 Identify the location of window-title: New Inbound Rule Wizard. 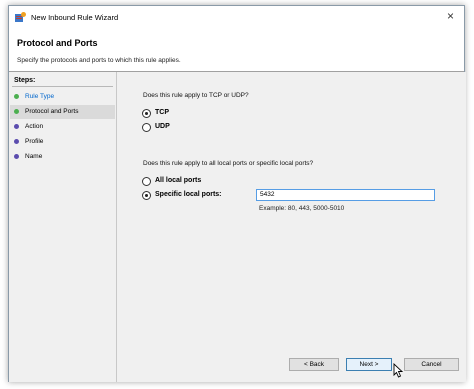
(75, 17).